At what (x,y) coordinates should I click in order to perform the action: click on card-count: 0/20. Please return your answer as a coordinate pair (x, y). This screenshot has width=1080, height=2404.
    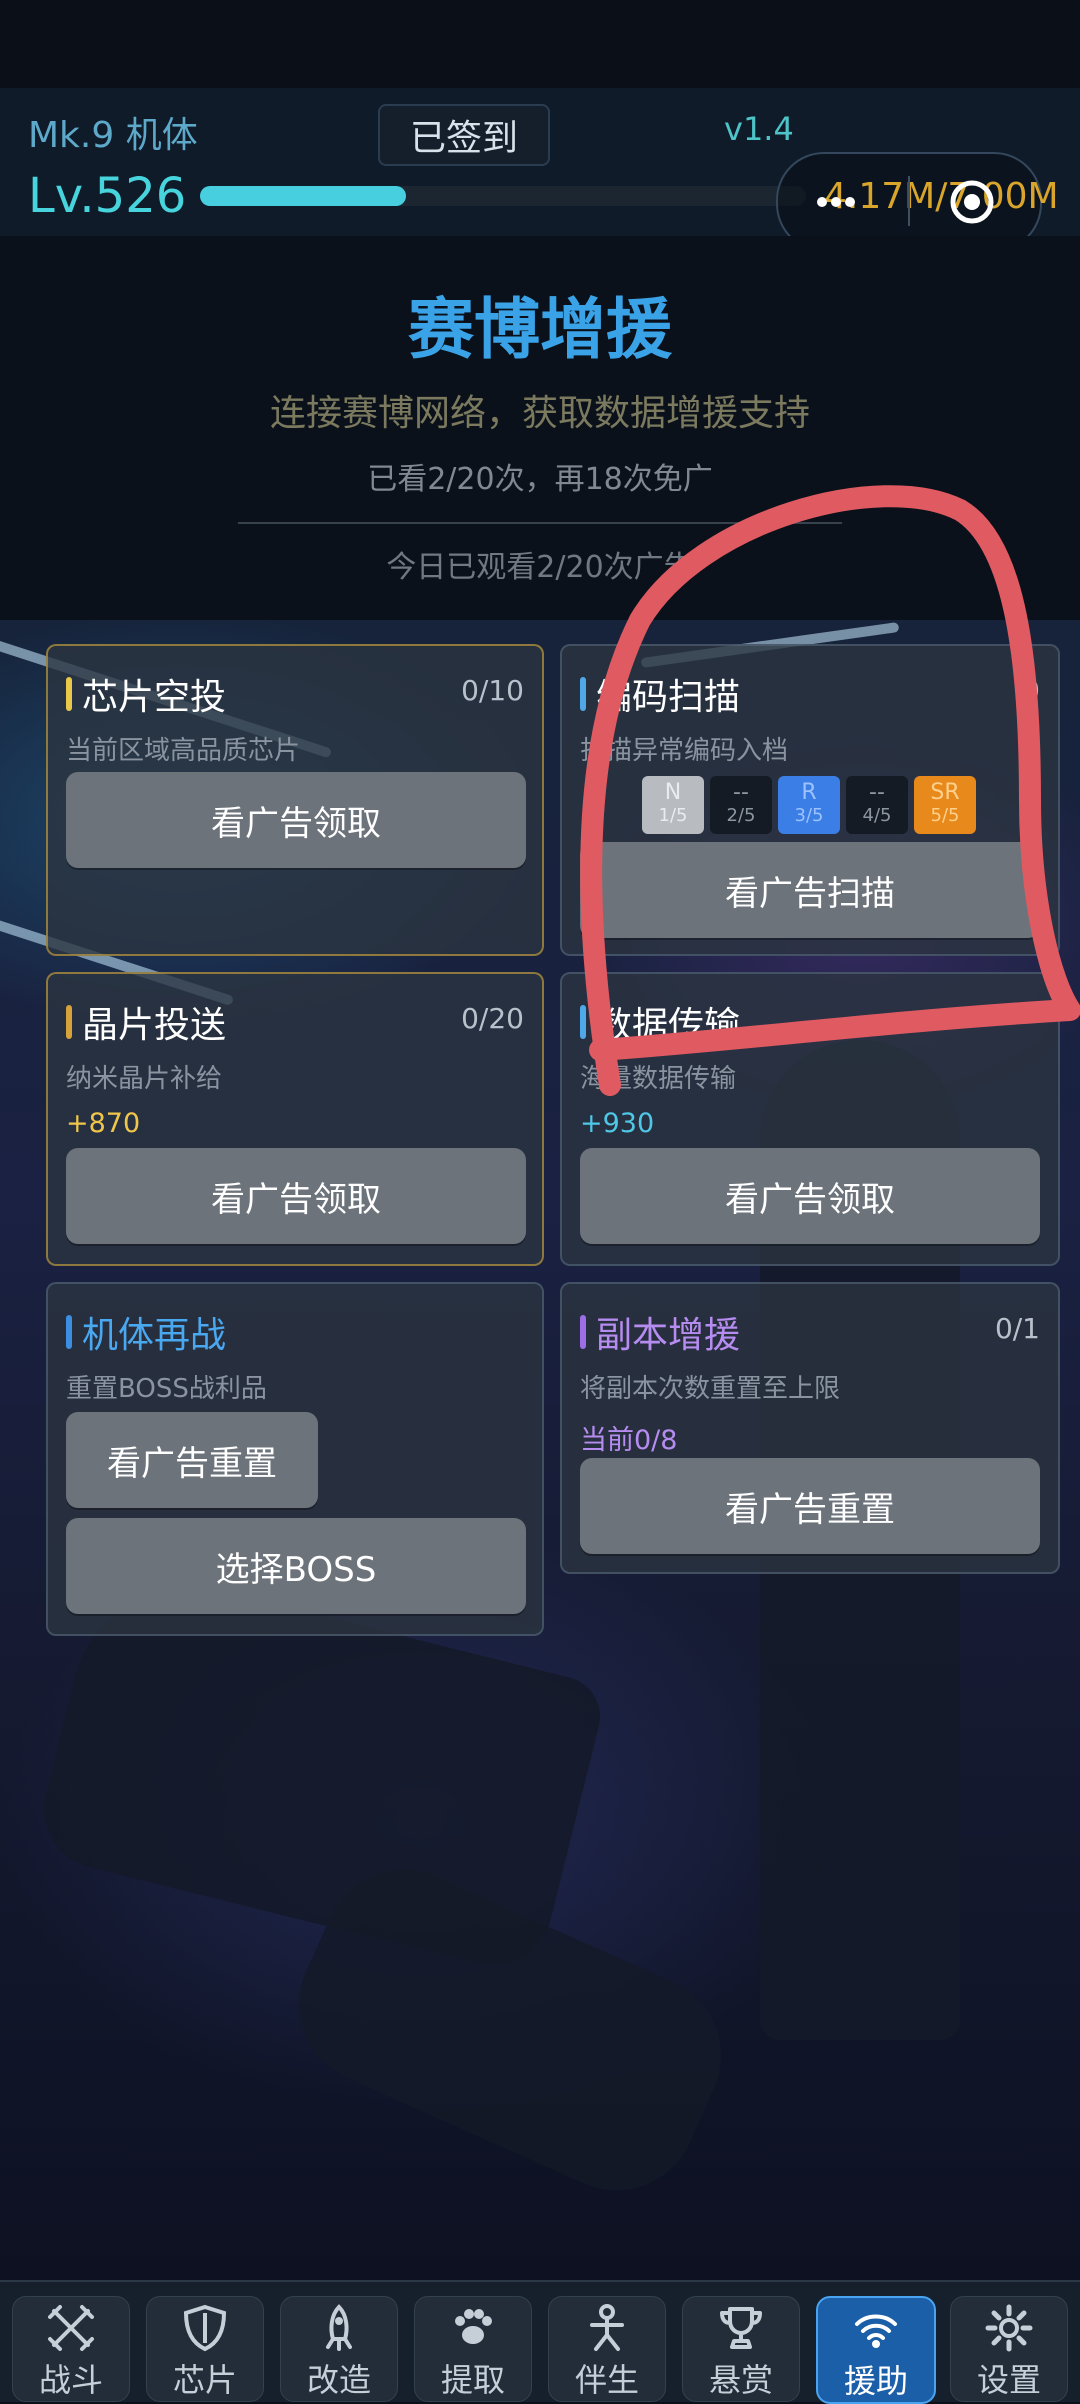
    Looking at the image, I should click on (492, 1018).